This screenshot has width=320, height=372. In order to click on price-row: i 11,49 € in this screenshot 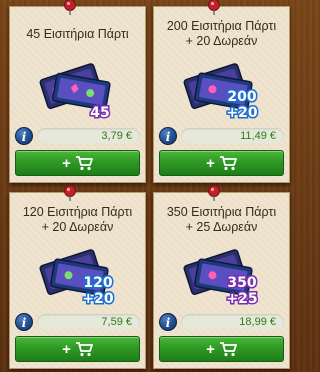, I will do `click(221, 136)`.